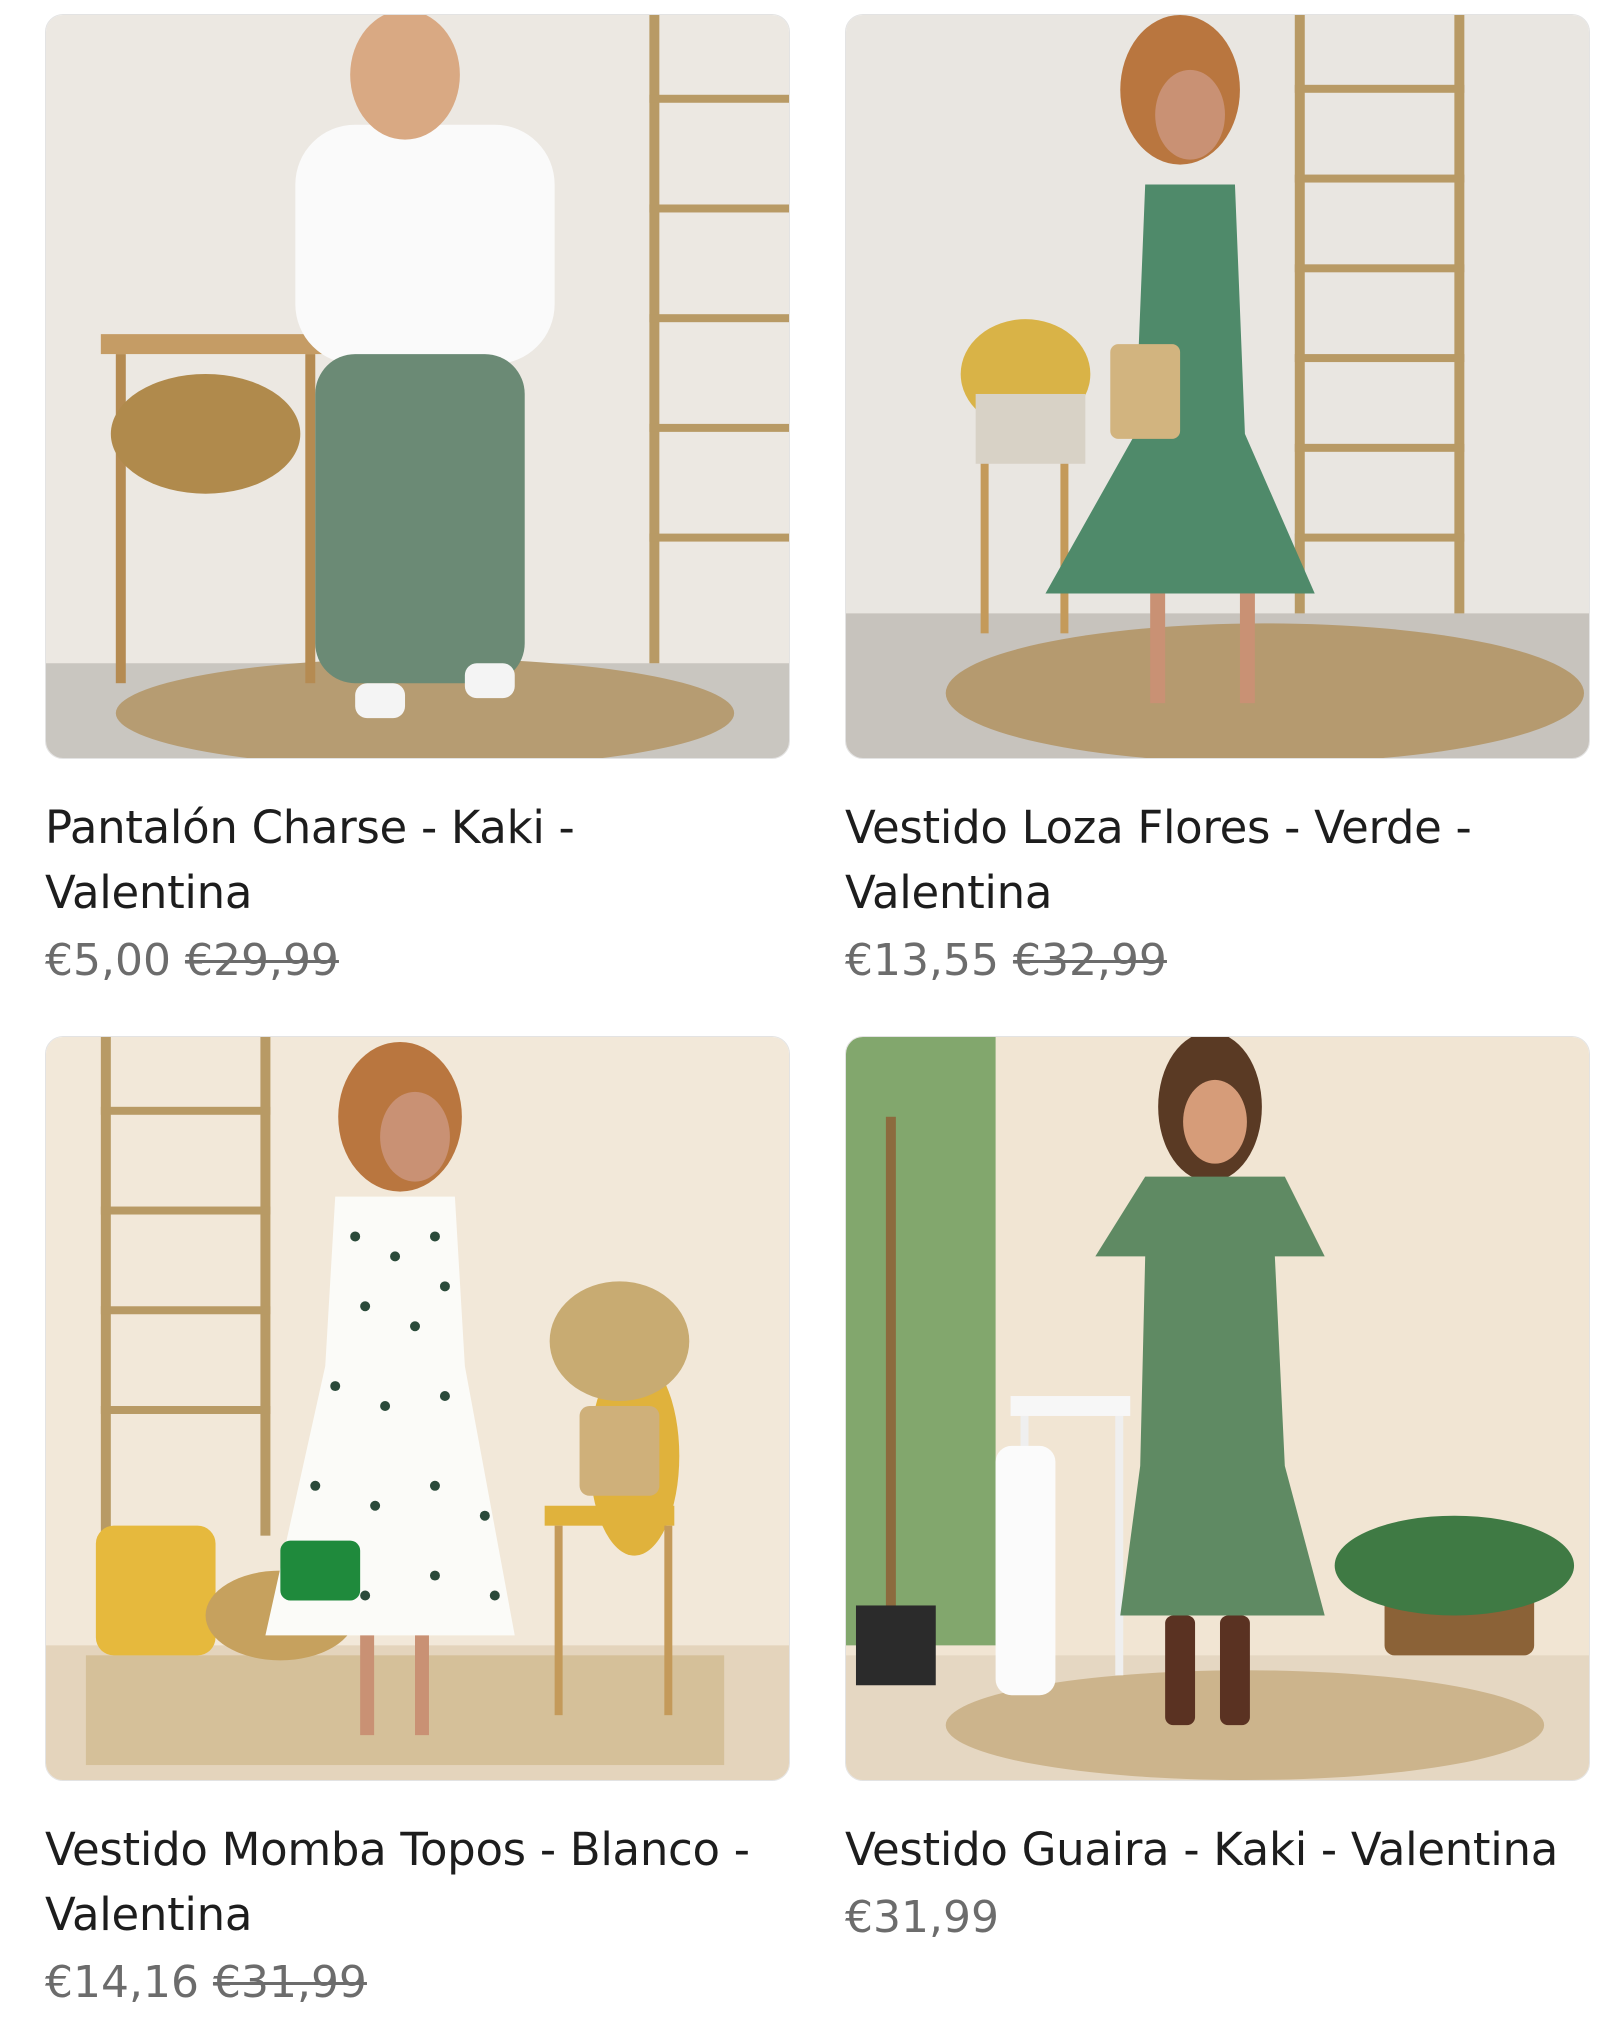  What do you see at coordinates (417, 961) in the screenshot?
I see `product-prices: €5,00 €29,99` at bounding box center [417, 961].